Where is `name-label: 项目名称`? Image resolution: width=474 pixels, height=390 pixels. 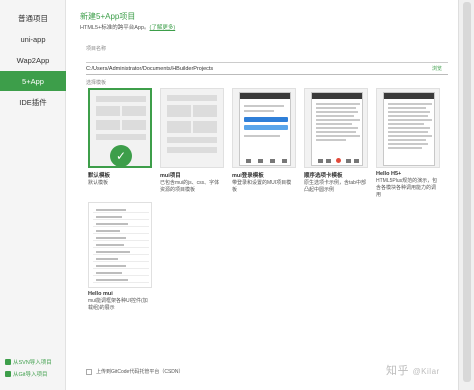
name-label: 项目名称 is located at coordinates (96, 49).